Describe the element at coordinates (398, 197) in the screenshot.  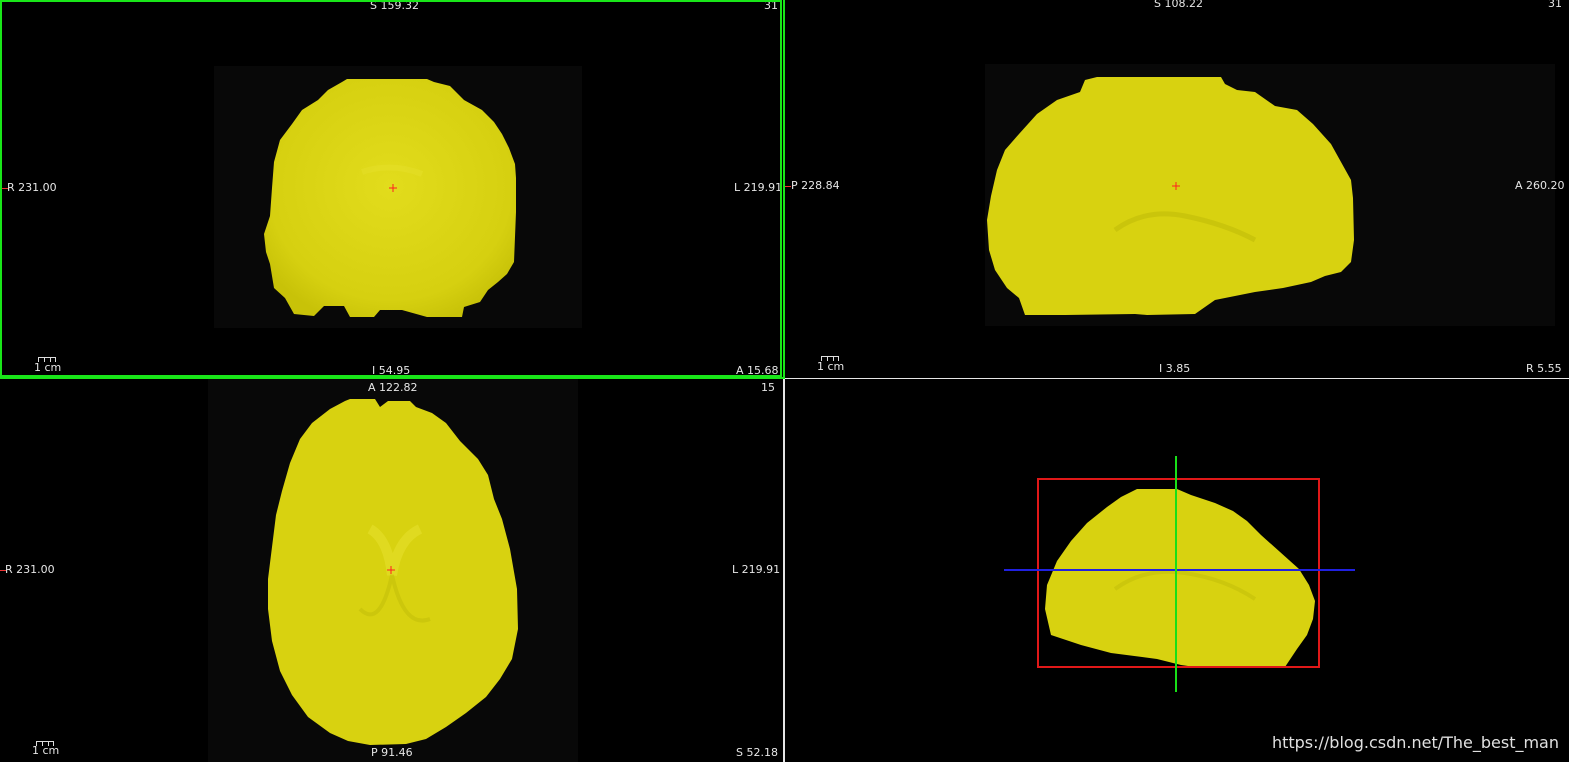
I see `coronal-brain-image` at that location.